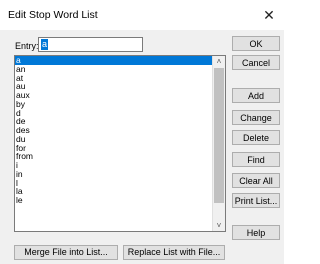  Describe the element at coordinates (113, 86) in the screenshot. I see `list-item: au` at that location.